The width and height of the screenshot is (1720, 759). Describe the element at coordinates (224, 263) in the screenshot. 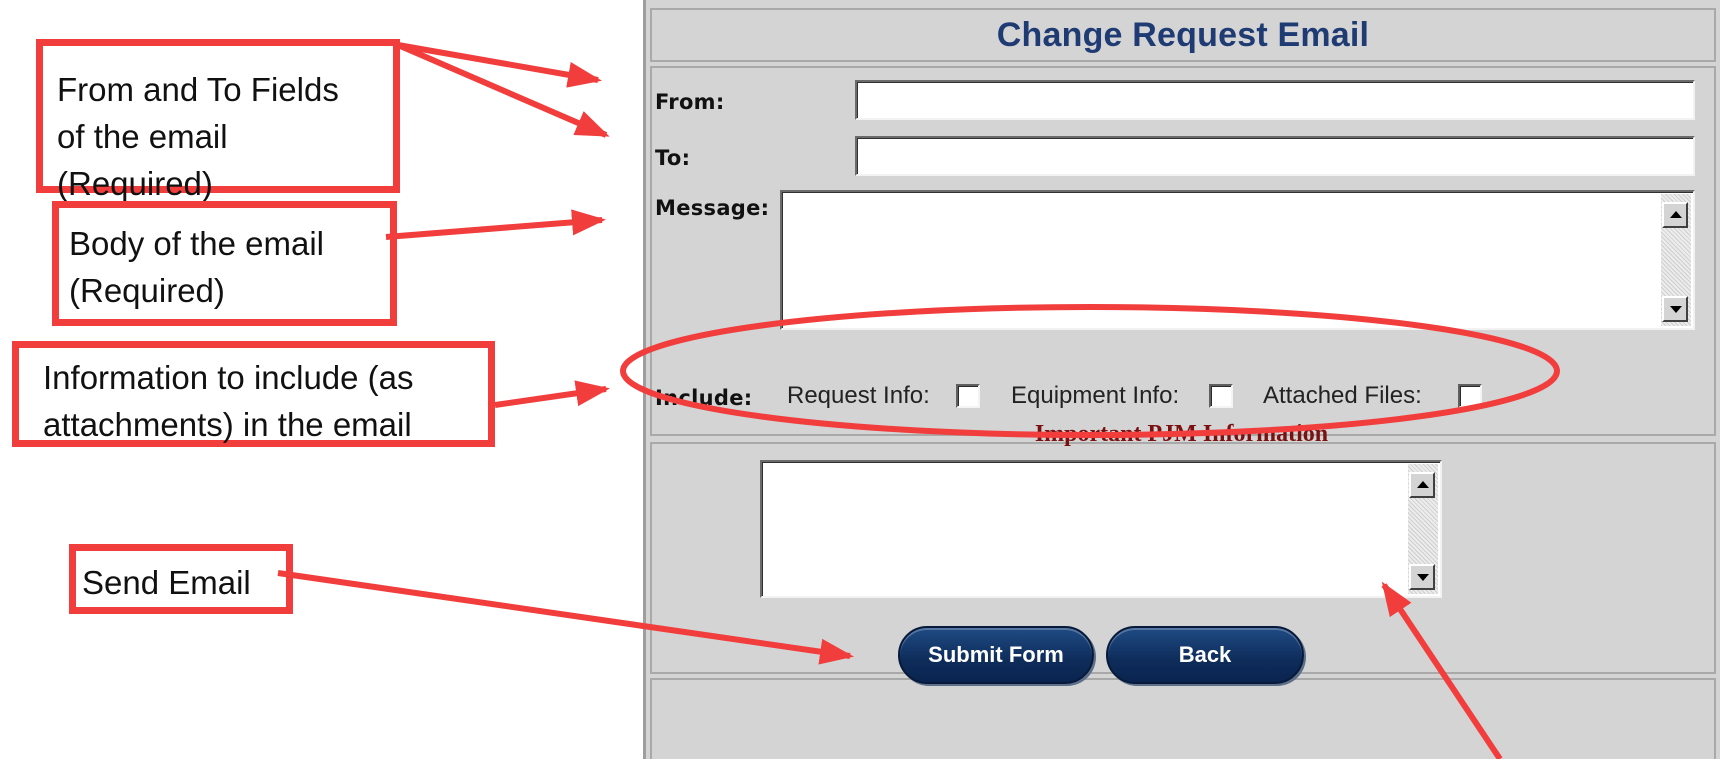

I see `body-callout: Body of the email (Required)` at that location.